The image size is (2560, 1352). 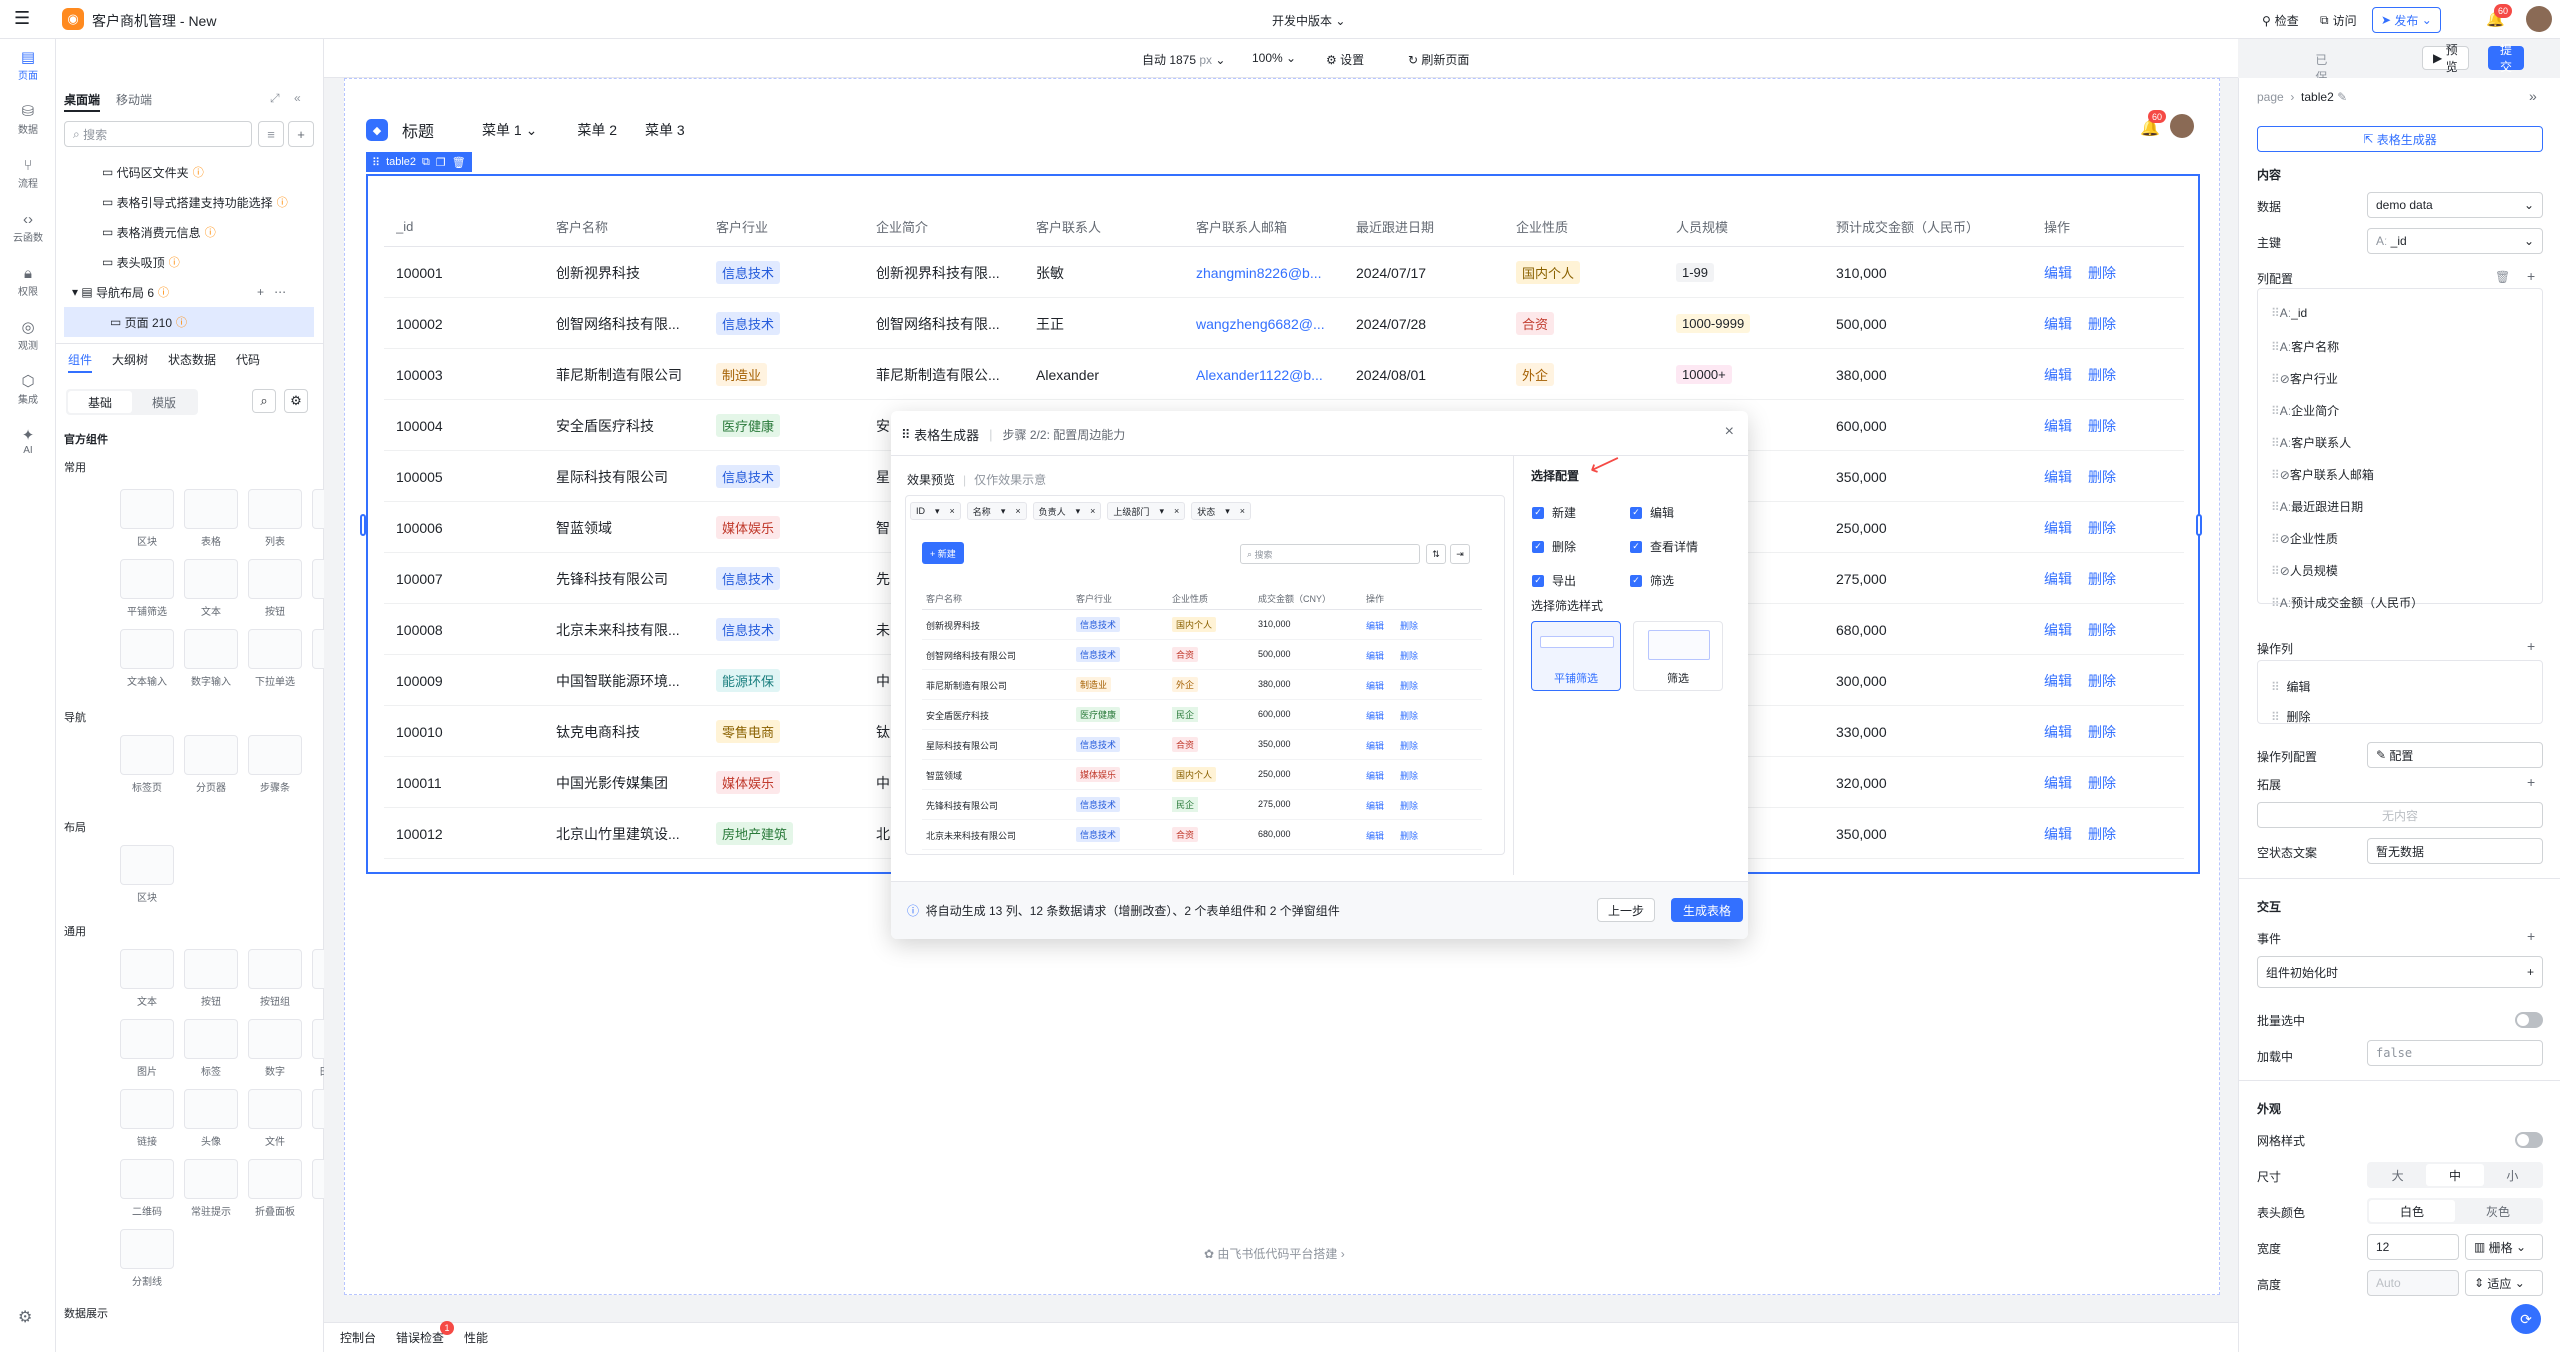 What do you see at coordinates (358, 1337) in the screenshot?
I see `tab-console: 控制台` at bounding box center [358, 1337].